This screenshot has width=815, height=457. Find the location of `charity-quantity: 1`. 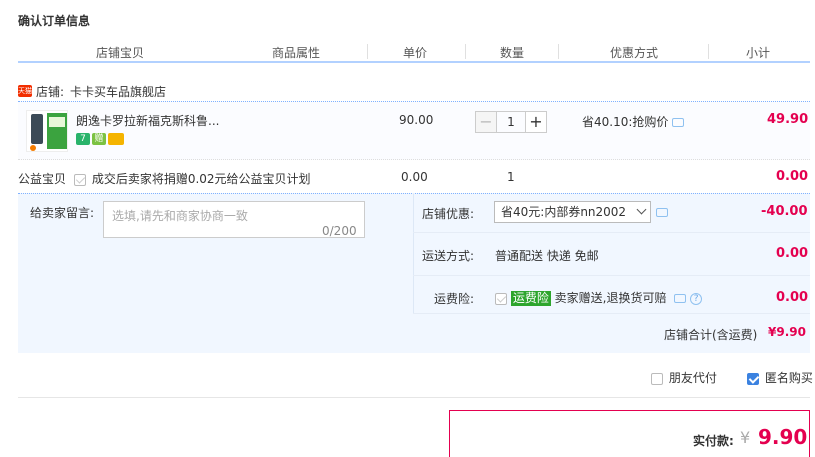

charity-quantity: 1 is located at coordinates (511, 177).